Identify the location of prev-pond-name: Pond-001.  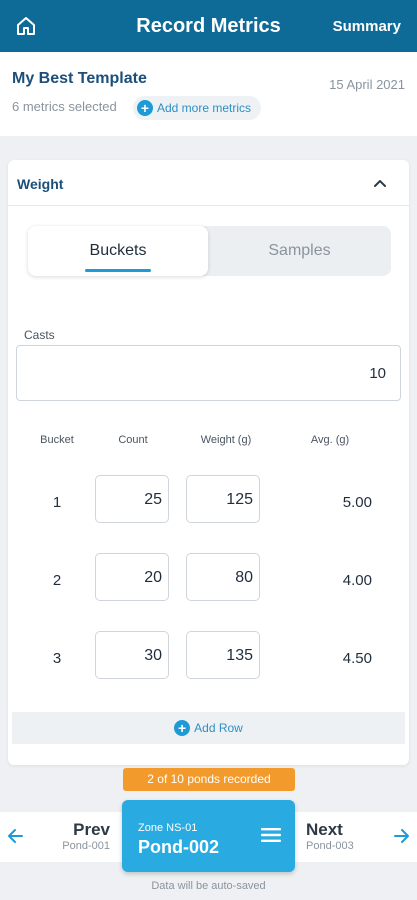
(86, 846).